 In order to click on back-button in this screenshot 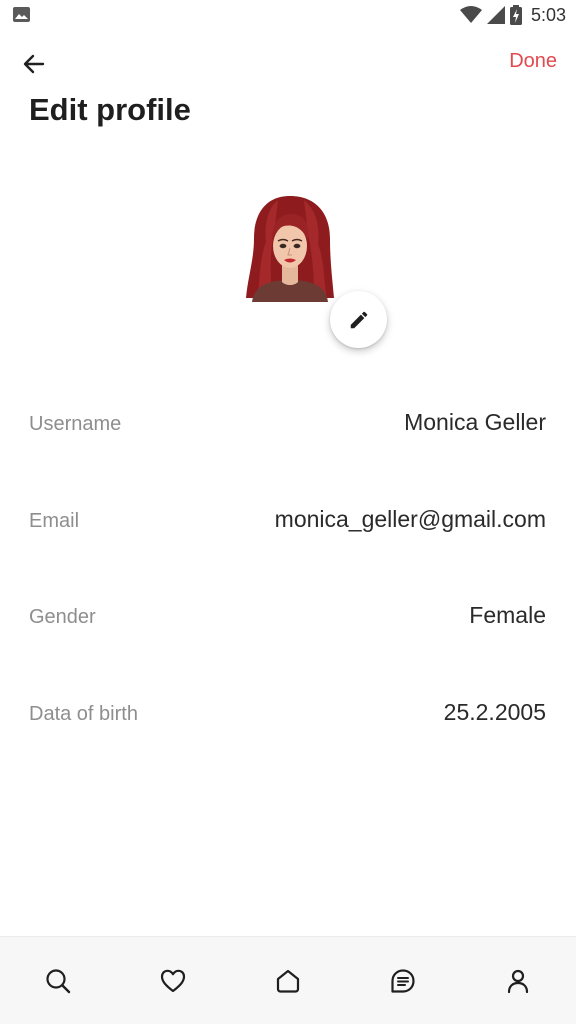, I will do `click(34, 64)`.